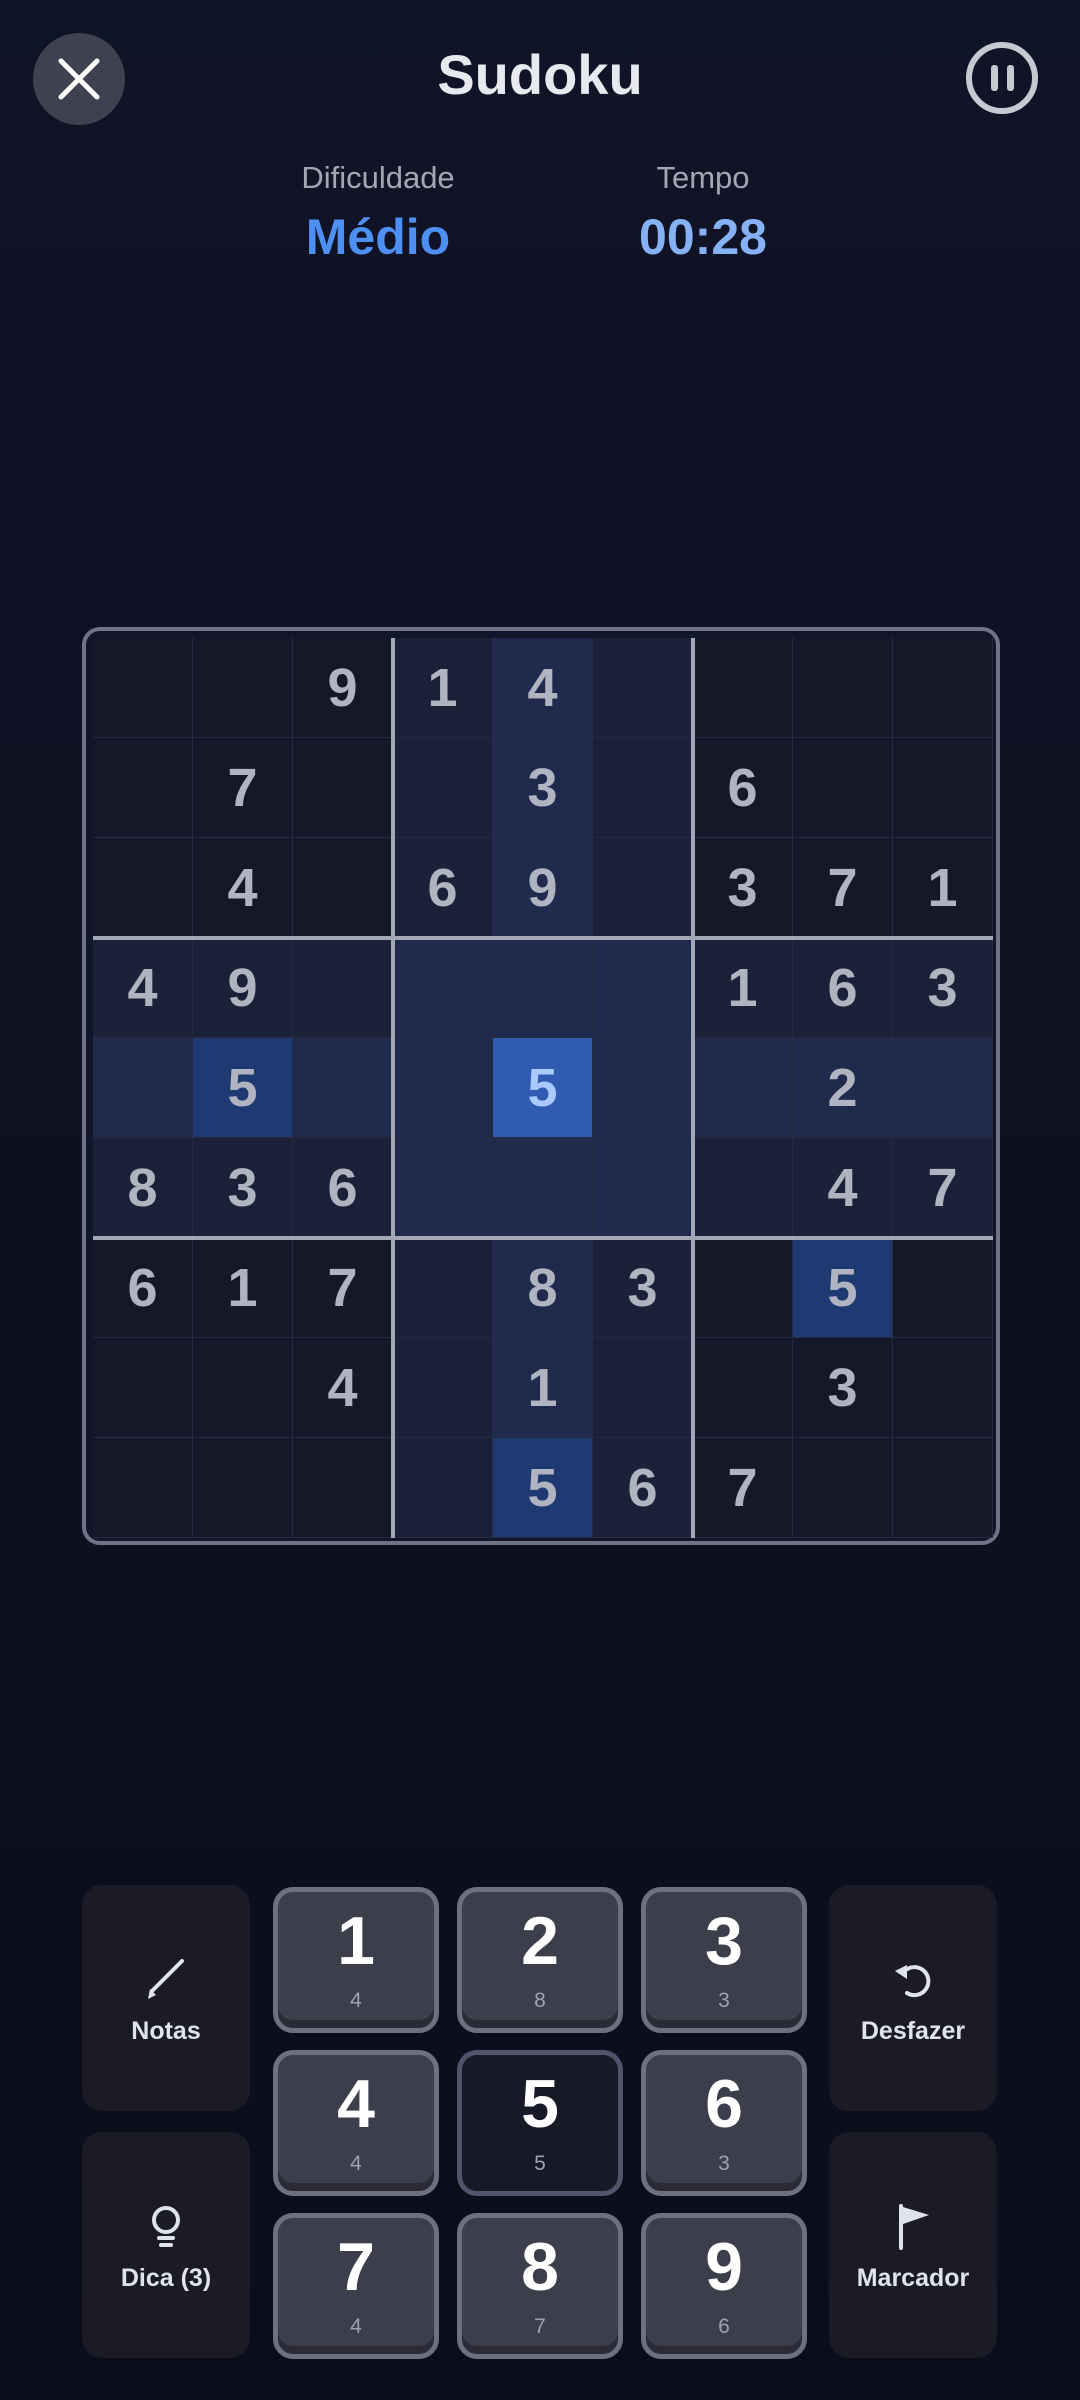 This screenshot has height=2400, width=1080. I want to click on flag-button: Marcador, so click(913, 2245).